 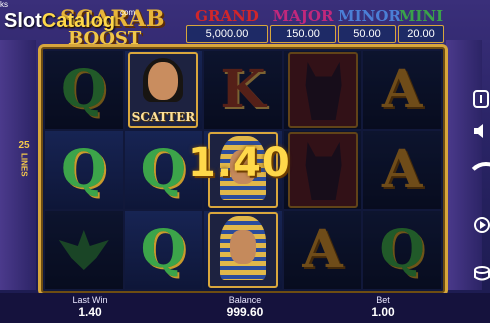 I want to click on lotus-icon, so click(x=83, y=250).